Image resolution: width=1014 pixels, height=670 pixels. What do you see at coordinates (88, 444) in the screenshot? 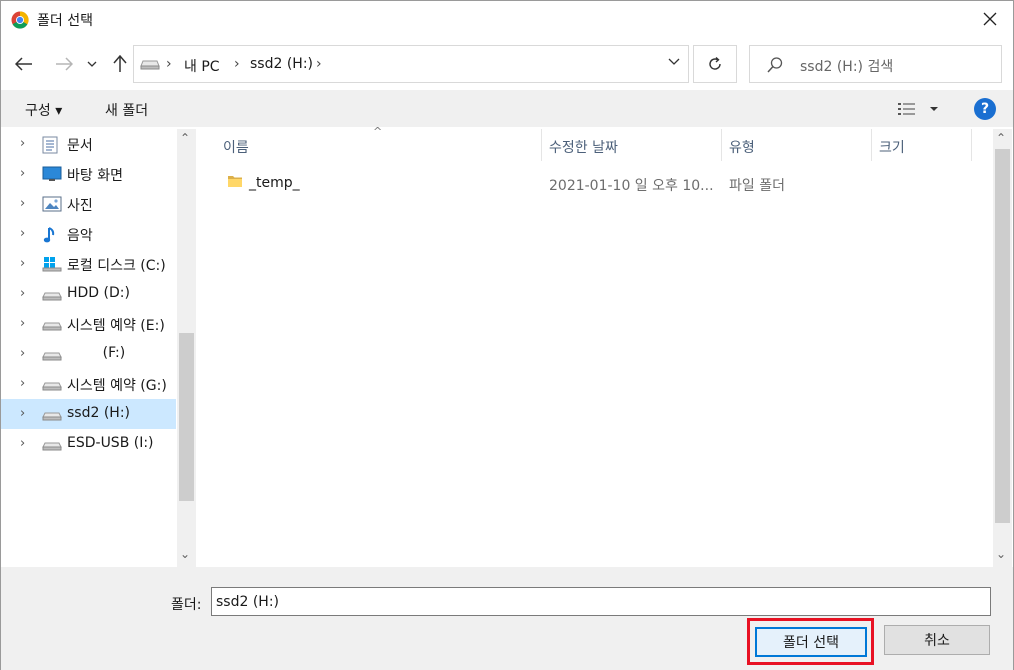
I see `tree-item: › ESD-USB (I:)` at bounding box center [88, 444].